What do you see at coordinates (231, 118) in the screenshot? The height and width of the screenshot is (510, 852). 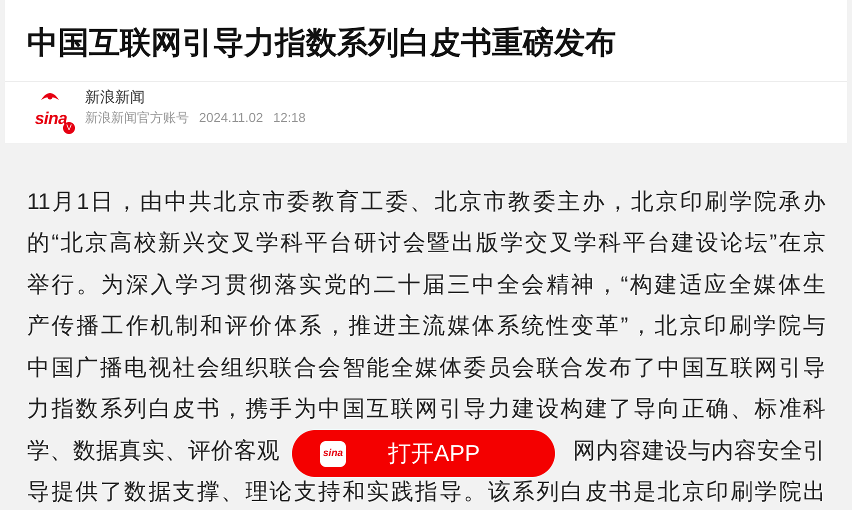 I see `publish-date: 2024.11.02` at bounding box center [231, 118].